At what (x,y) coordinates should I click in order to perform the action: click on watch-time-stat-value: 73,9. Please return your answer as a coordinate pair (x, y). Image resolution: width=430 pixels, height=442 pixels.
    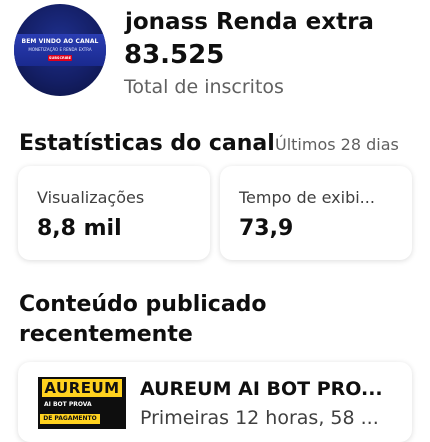
    Looking at the image, I should click on (266, 228).